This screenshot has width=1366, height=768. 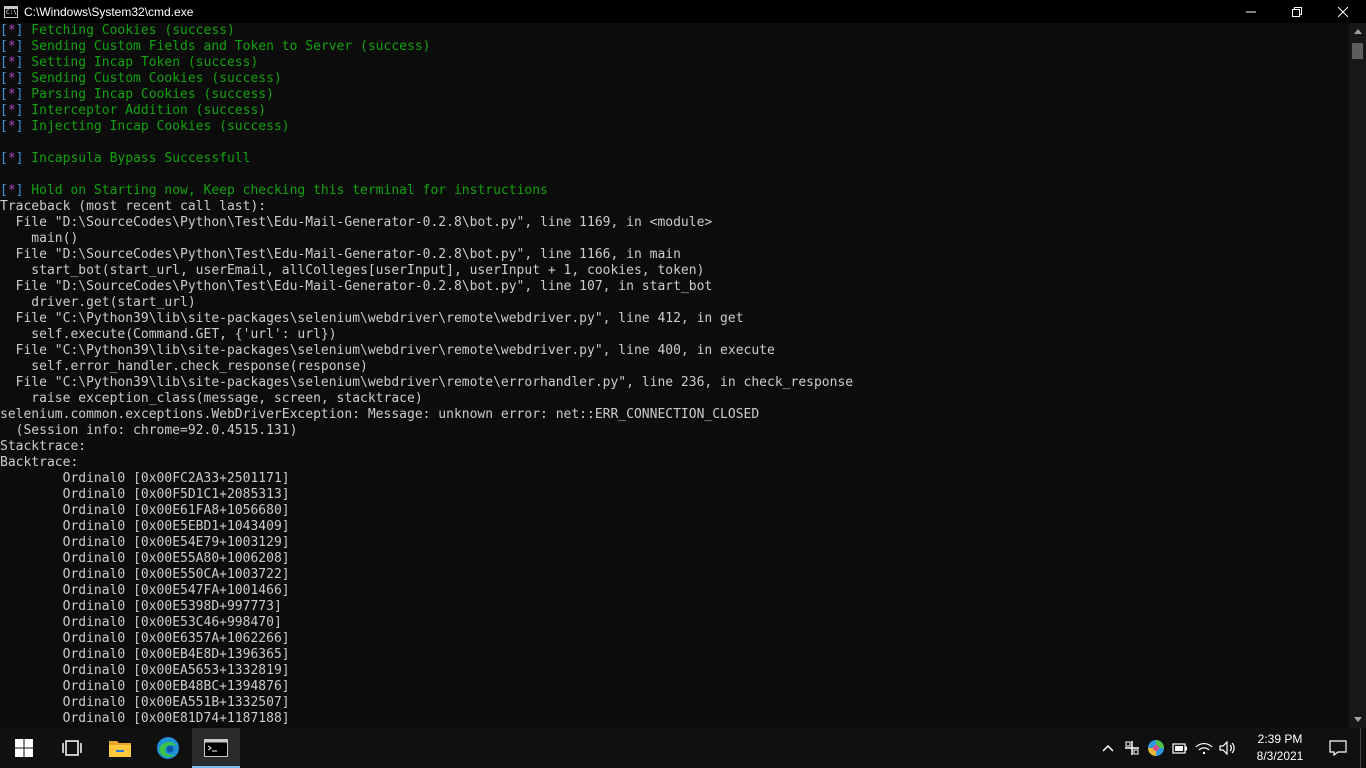 I want to click on scroll-up-icon, so click(x=1357, y=31).